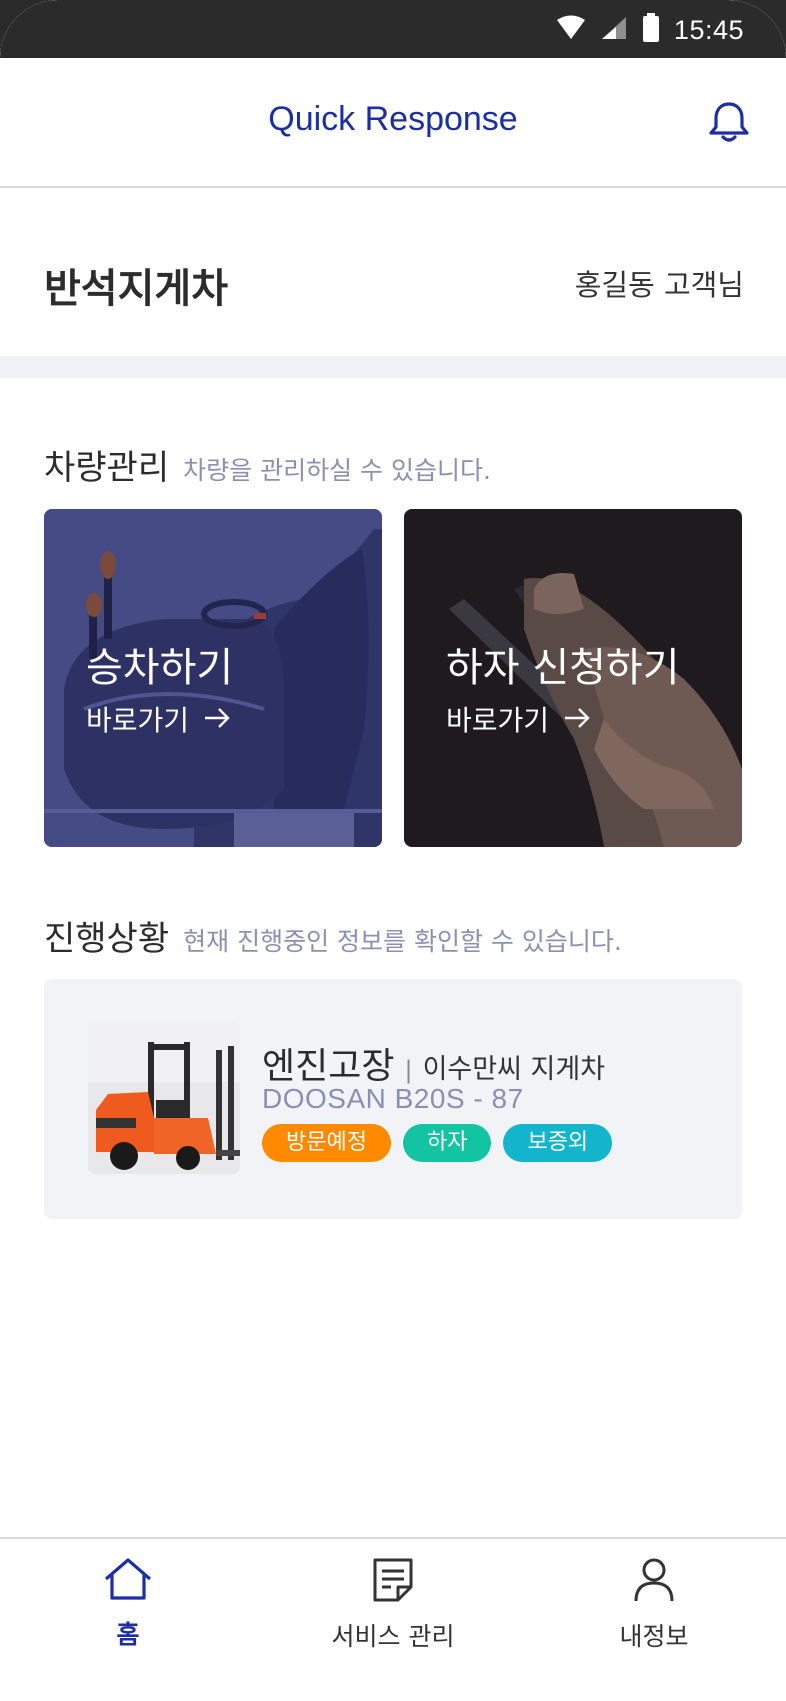  I want to click on home-icon, so click(128, 1581).